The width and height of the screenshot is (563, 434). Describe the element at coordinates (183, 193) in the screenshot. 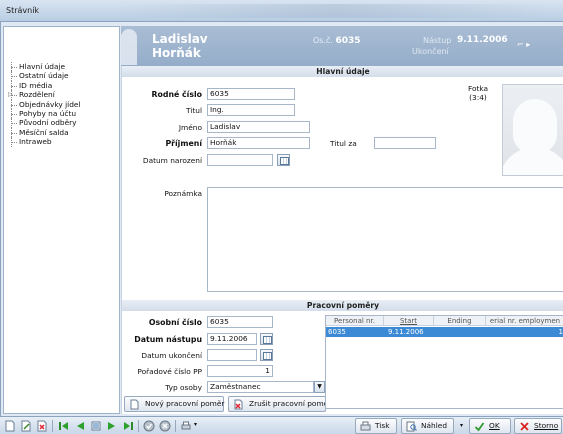

I see `poznamka-label: Poznámka` at that location.